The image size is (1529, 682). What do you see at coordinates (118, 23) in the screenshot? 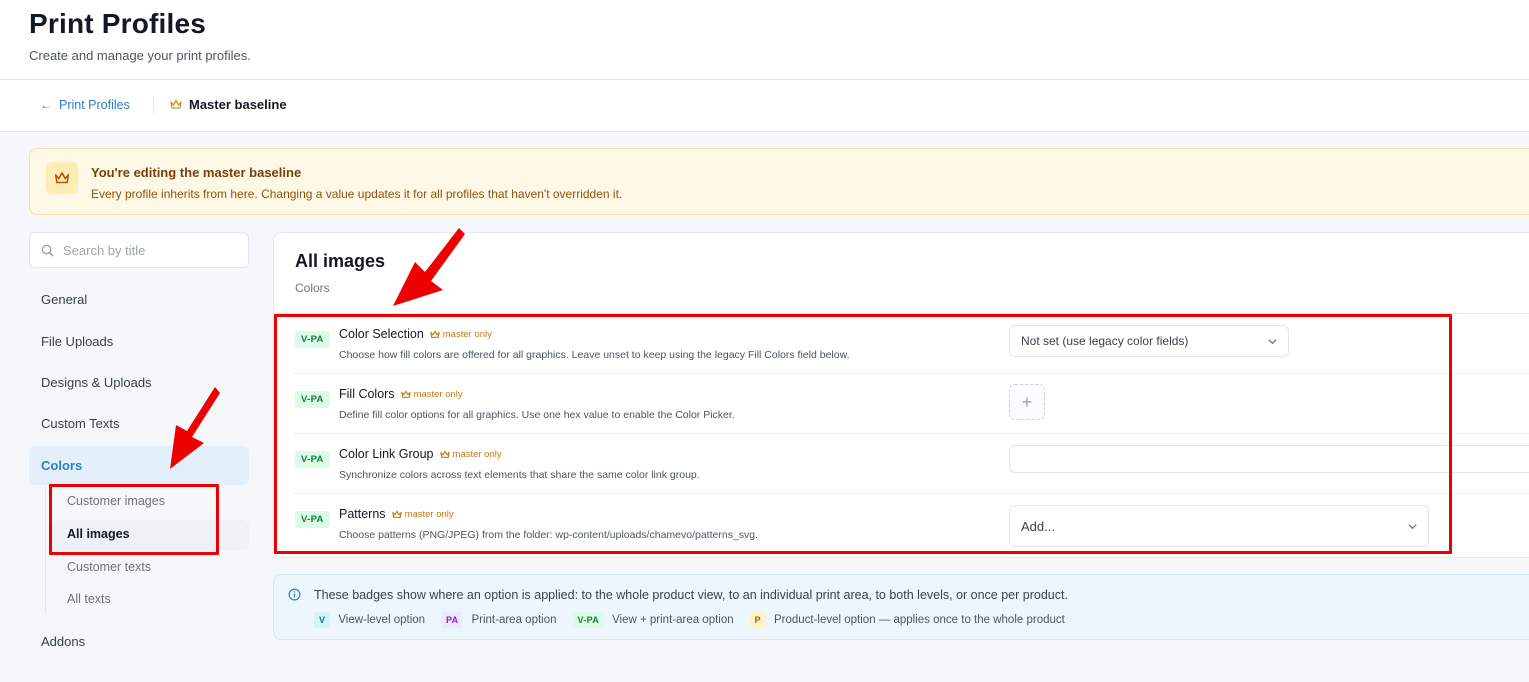
I see `page-title: Print Profiles` at bounding box center [118, 23].